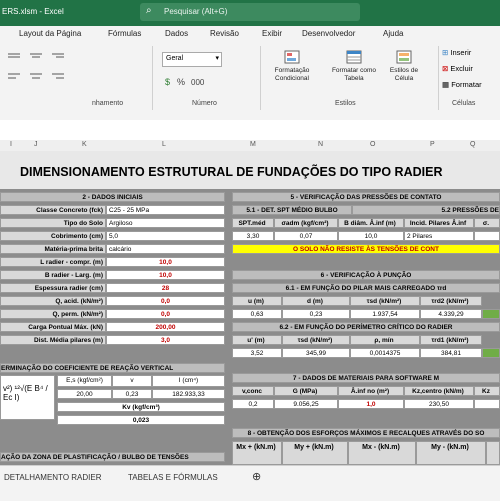 The image size is (500, 501). Describe the element at coordinates (257, 314) in the screenshot. I see `s6-val: 0,63` at that location.